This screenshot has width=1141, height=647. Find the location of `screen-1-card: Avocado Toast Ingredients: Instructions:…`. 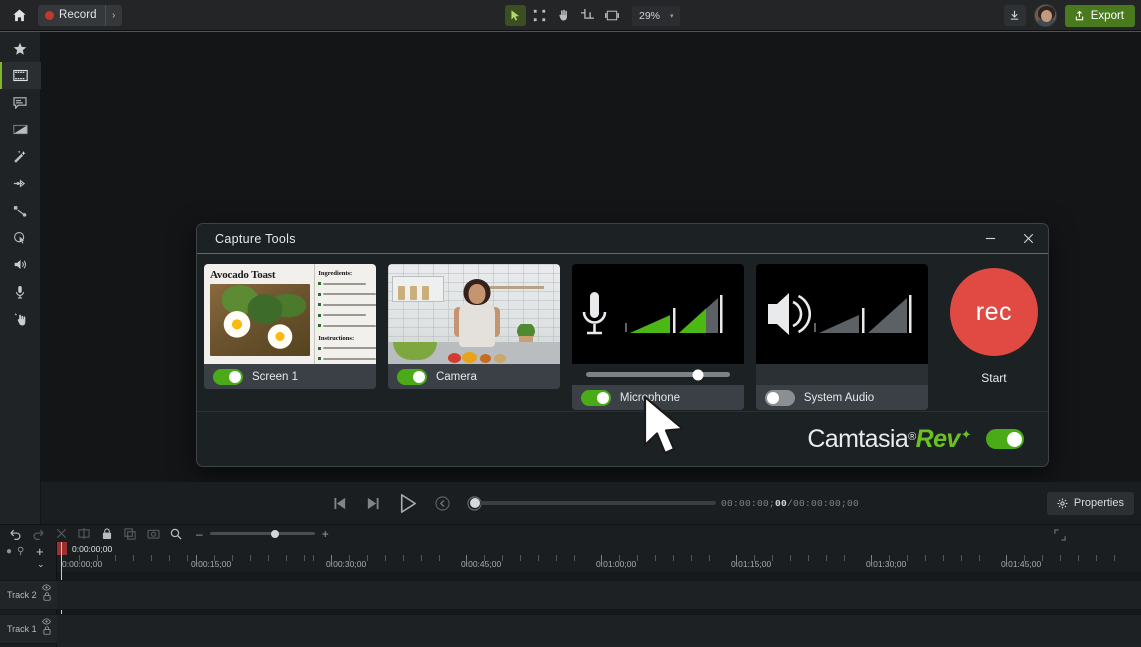

screen-1-card: Avocado Toast Ingredients: Instructions:… is located at coordinates (290, 326).